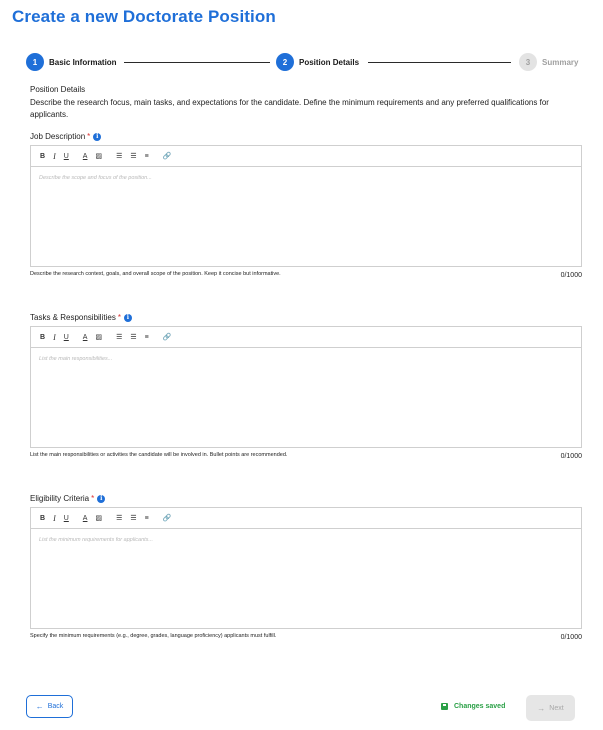 This screenshot has height=730, width=603. Describe the element at coordinates (285, 62) in the screenshot. I see `step-number: 2` at that location.